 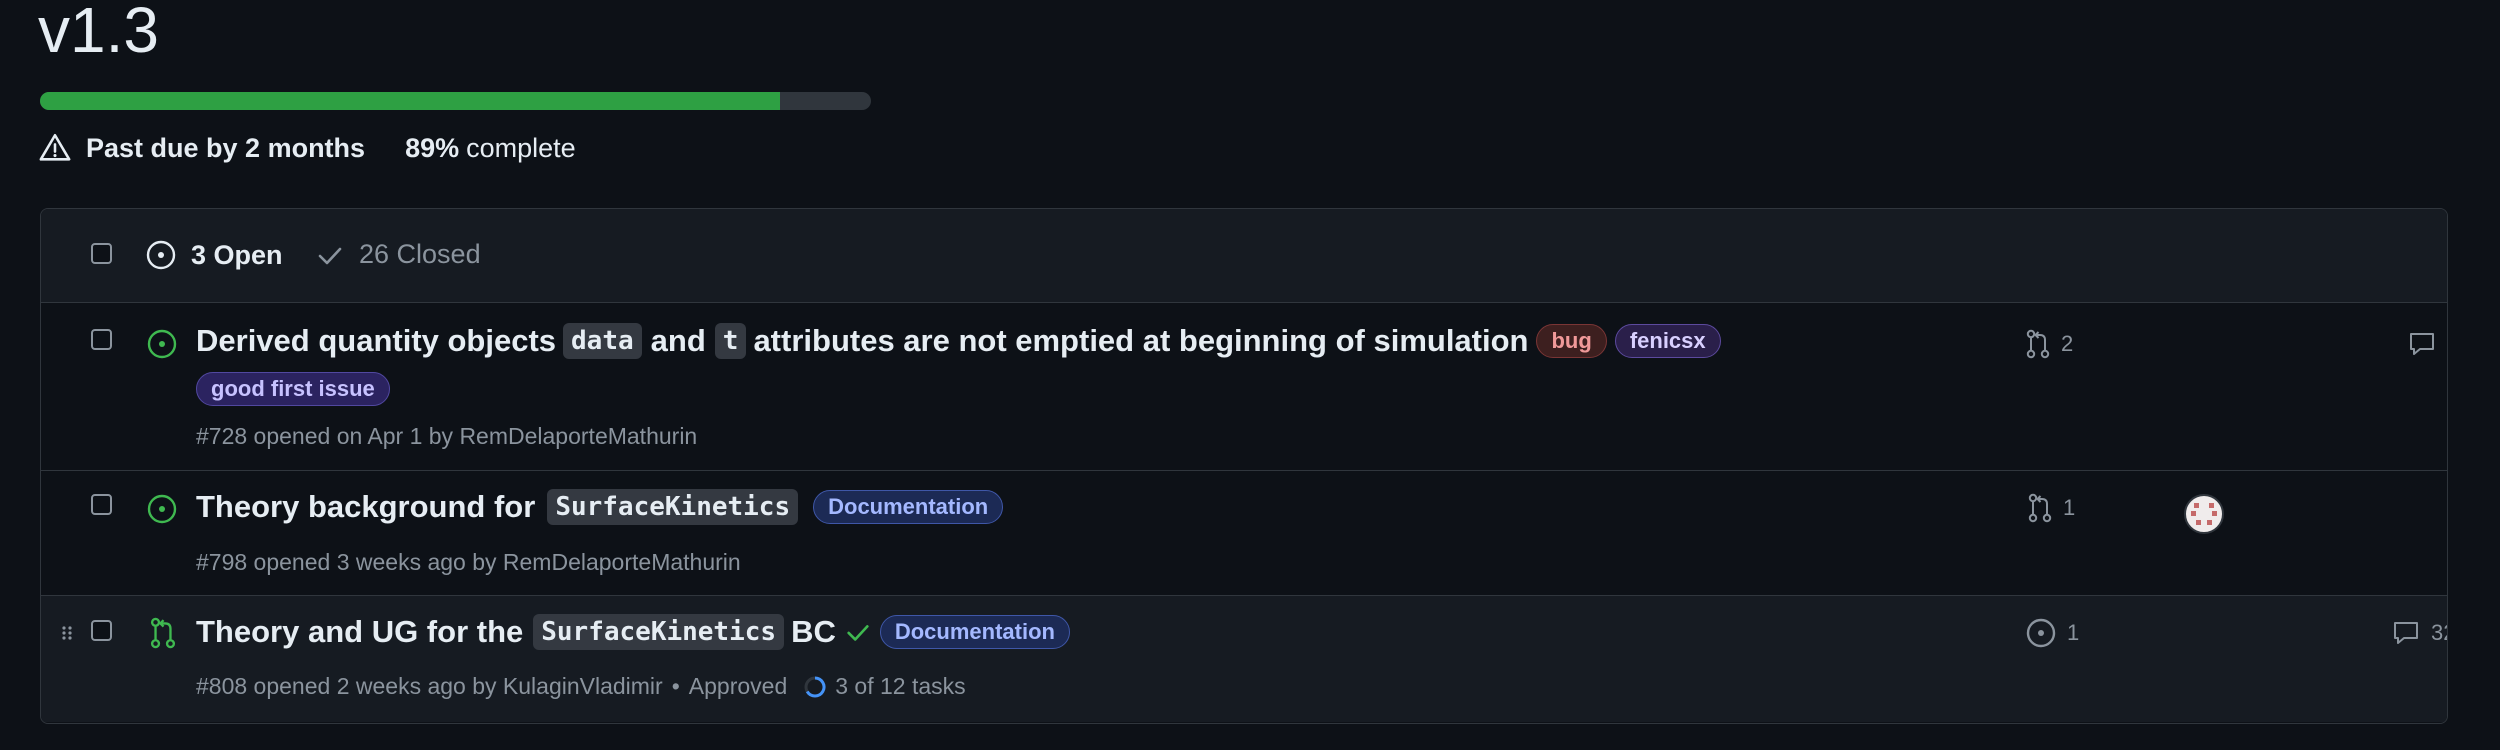 What do you see at coordinates (1667, 341) in the screenshot?
I see `label-fenicsx: fenicsx` at bounding box center [1667, 341].